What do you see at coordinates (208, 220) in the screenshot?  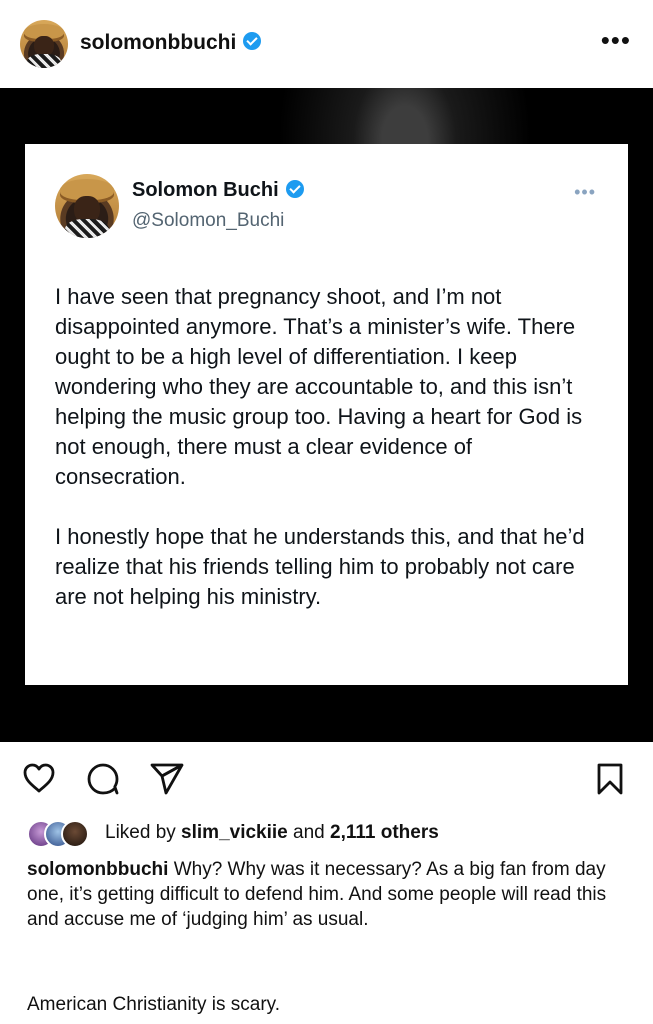 I see `tweet-handle: @Solomon_Buchi` at bounding box center [208, 220].